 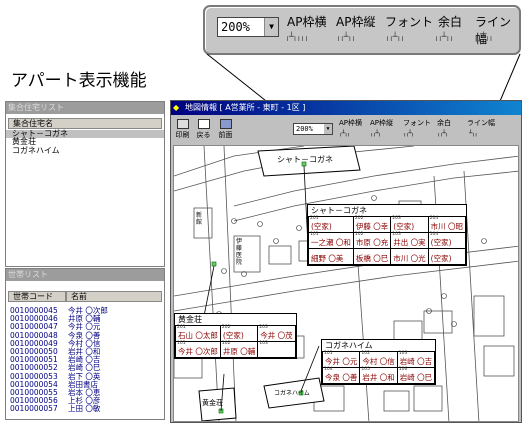 I want to click on room-cell: 104 (空家), so click(x=447, y=240).